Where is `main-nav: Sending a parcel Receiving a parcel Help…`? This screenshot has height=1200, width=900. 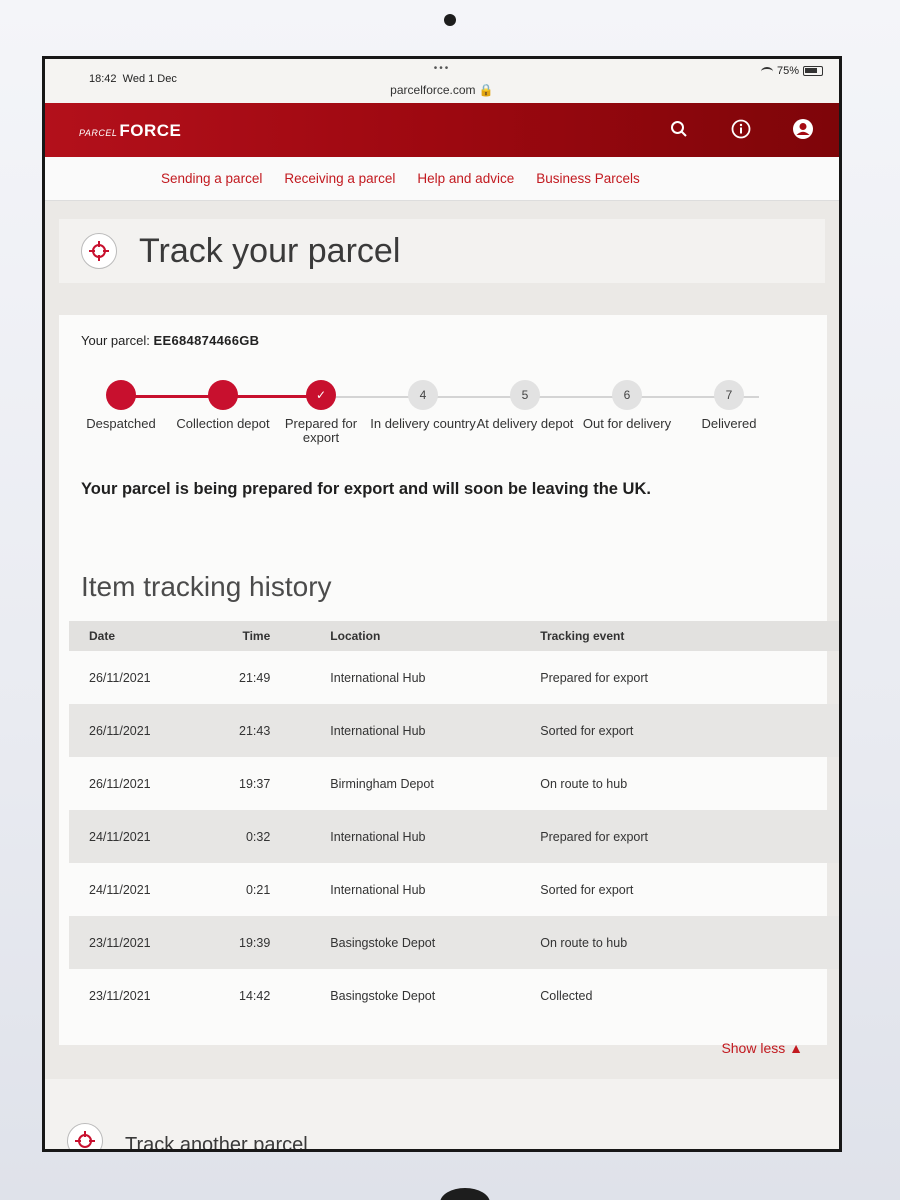 main-nav: Sending a parcel Receiving a parcel Help… is located at coordinates (442, 179).